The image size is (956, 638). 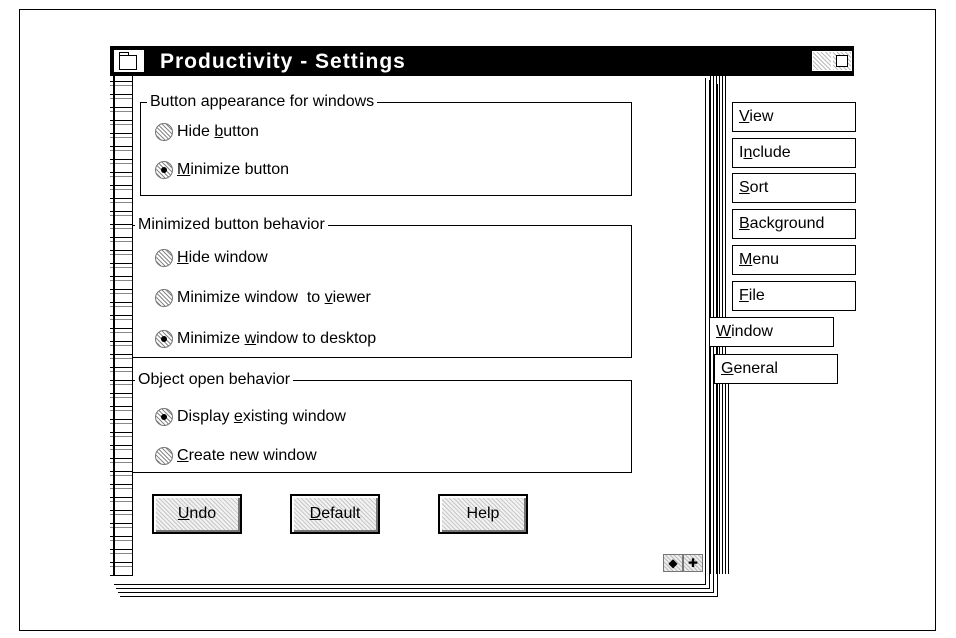 I want to click on radio-create-new-window: Create new window, so click(x=236, y=456).